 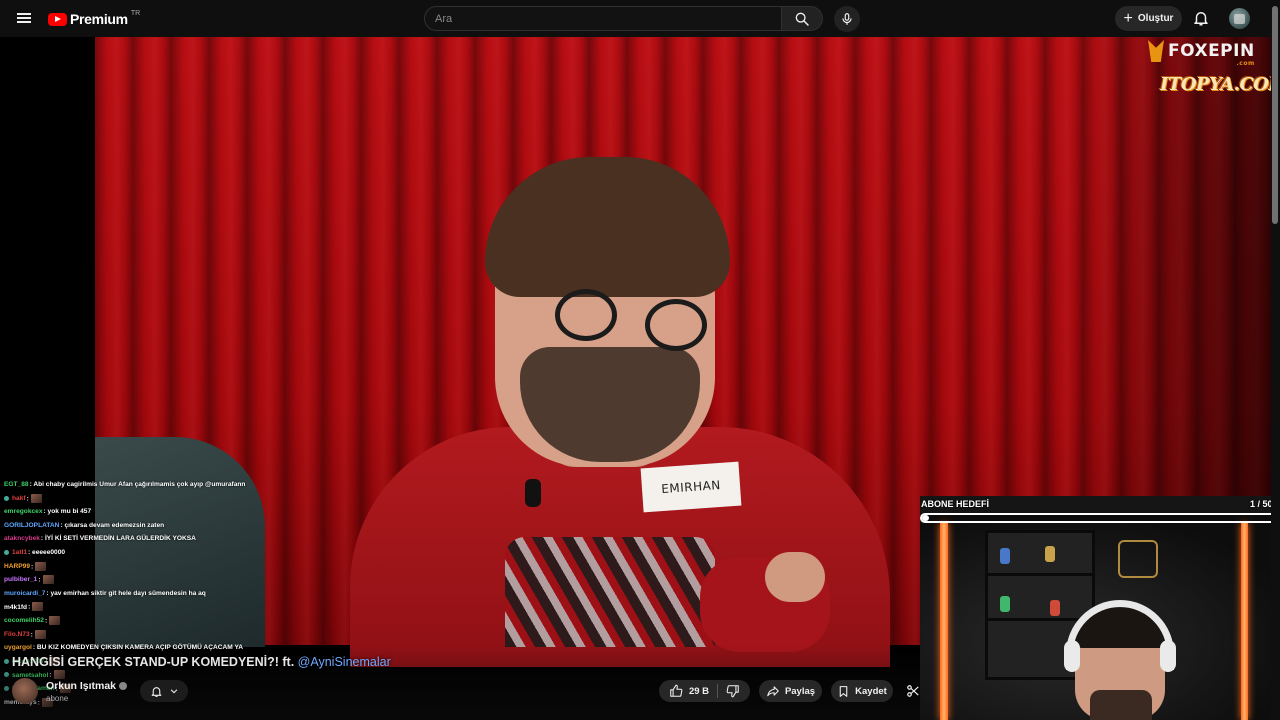 I want to click on like-divider, so click(x=718, y=691).